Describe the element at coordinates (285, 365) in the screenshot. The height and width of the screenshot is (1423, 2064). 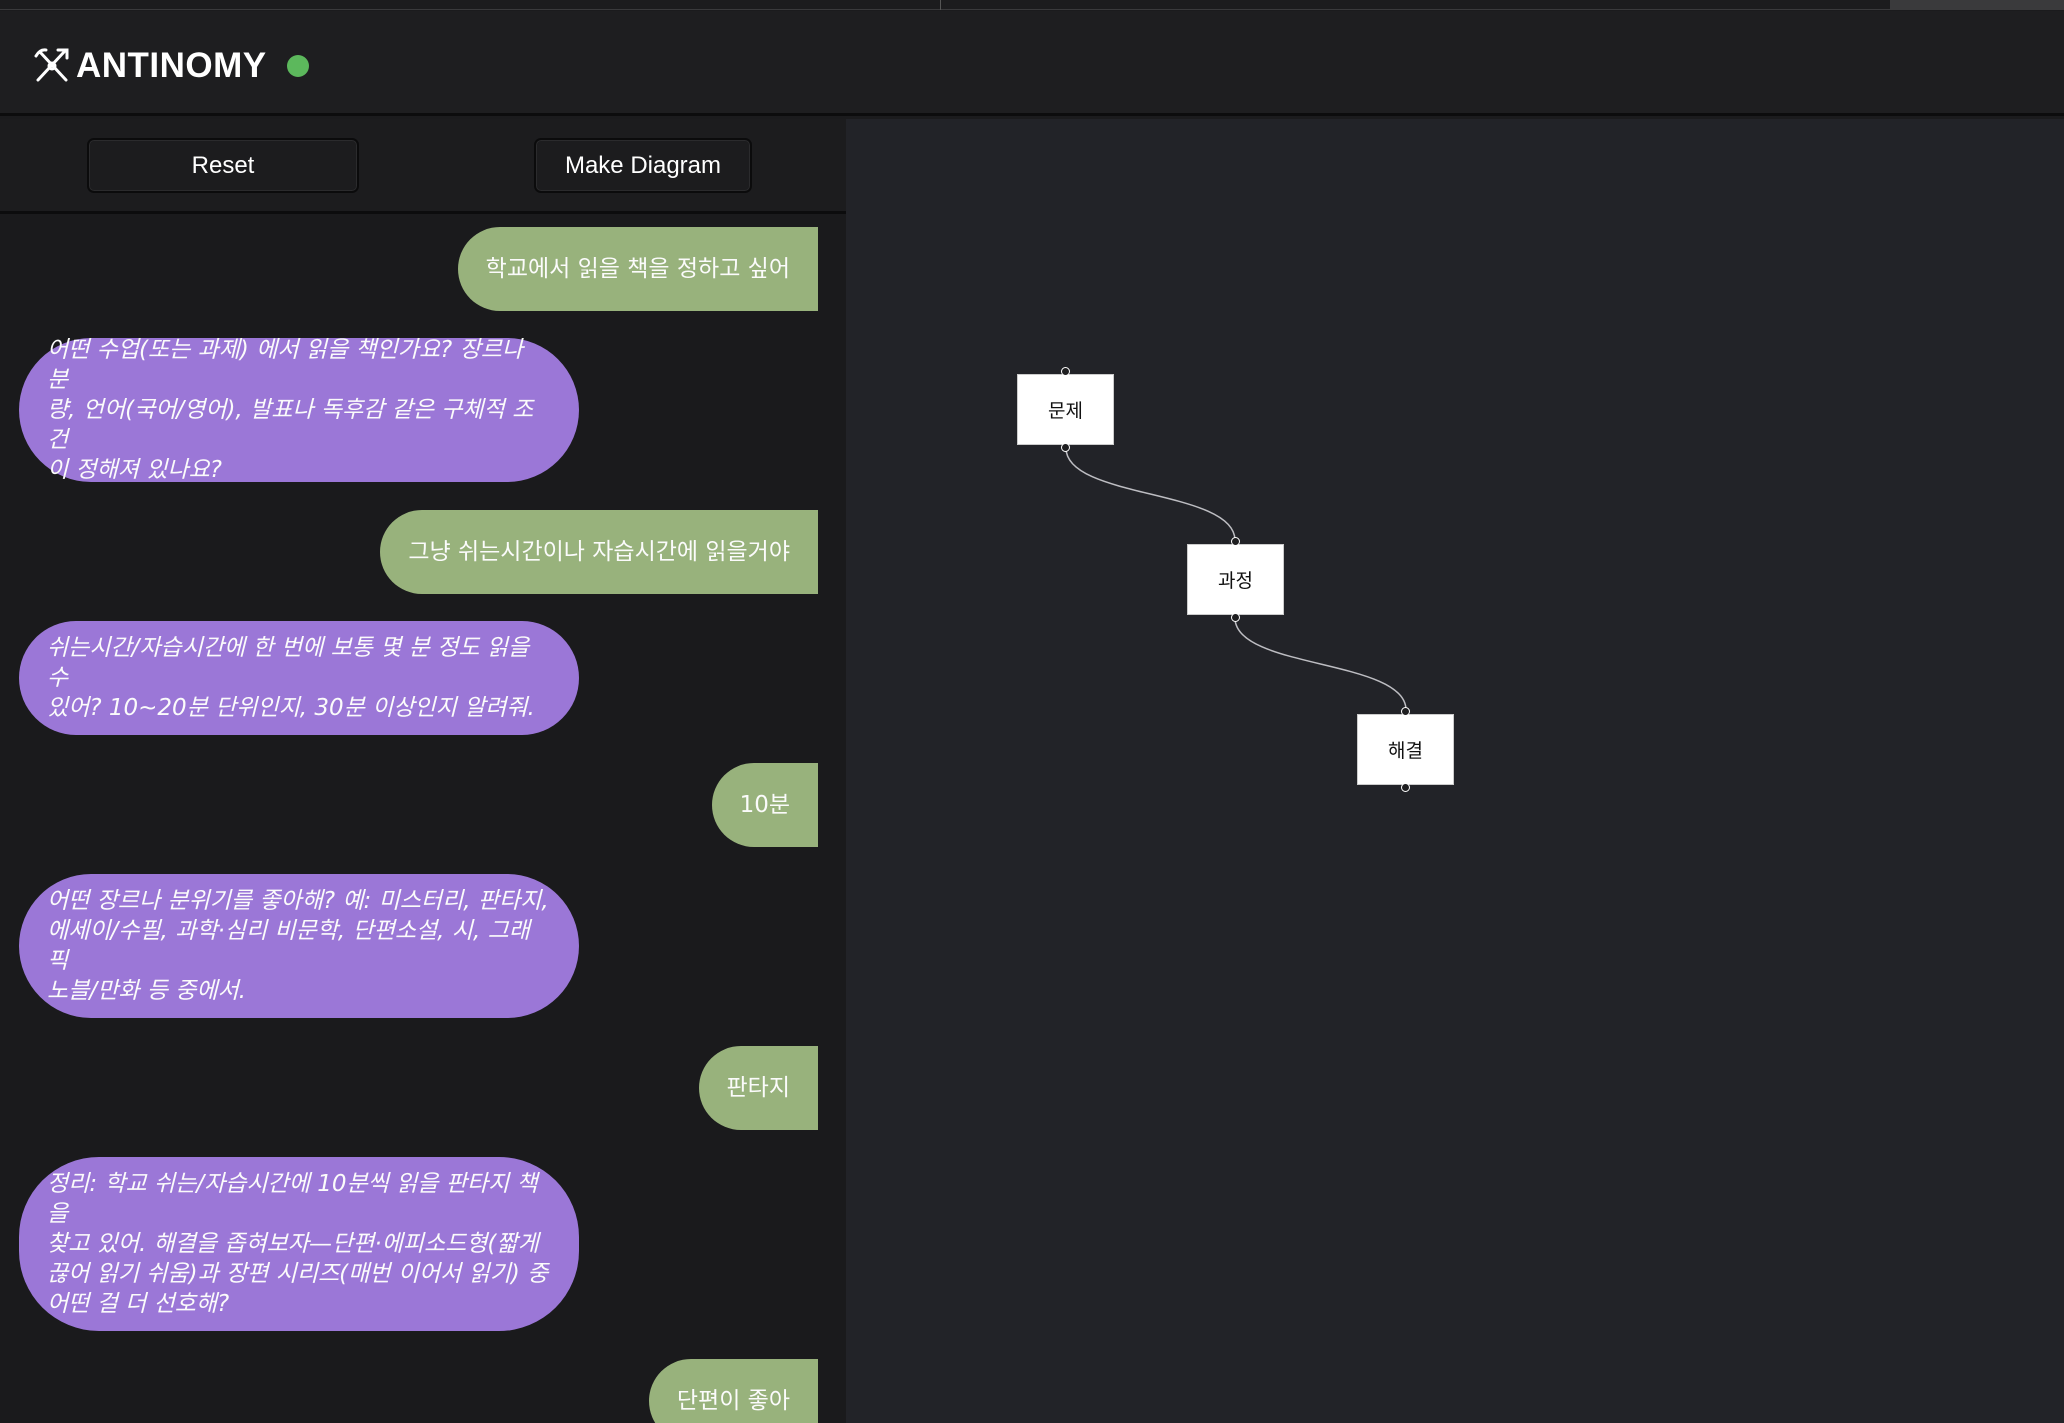
I see `message-line: 어떤 수업(또는 과제) 에서 읽을 책인가요? 장르나 분` at that location.